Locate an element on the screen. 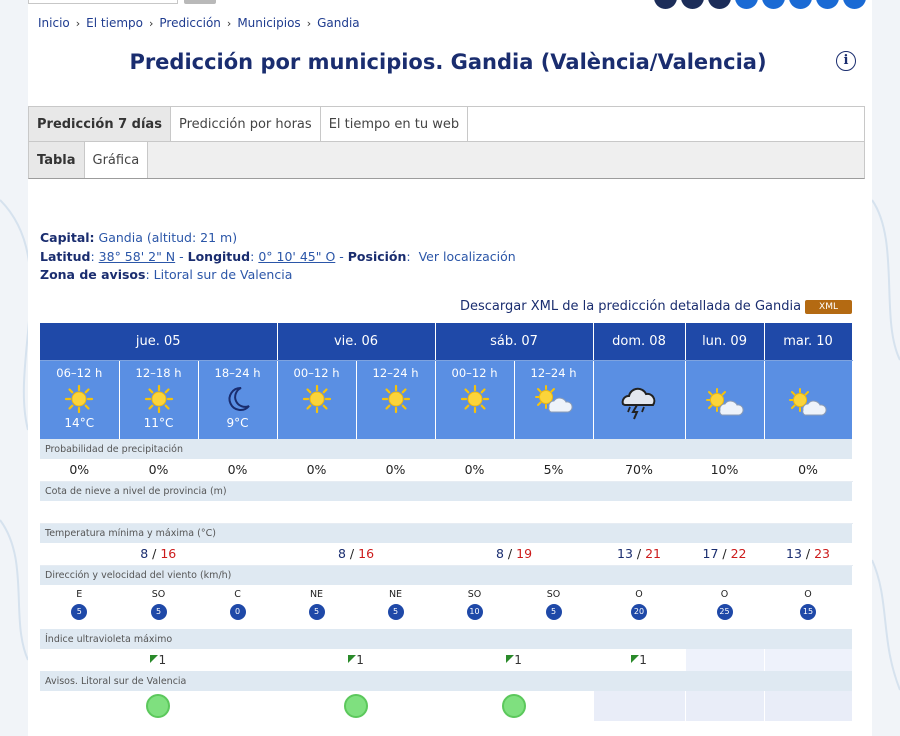  temp-cell: 8 / 19 is located at coordinates (514, 554).